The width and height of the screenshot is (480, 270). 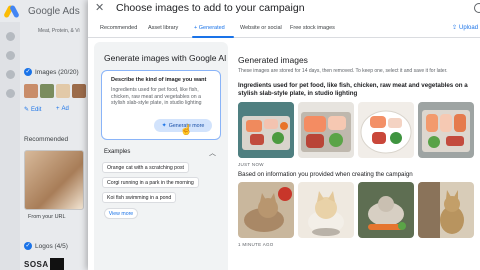 I want to click on tab-asset-library: Asset library, so click(x=163, y=28).